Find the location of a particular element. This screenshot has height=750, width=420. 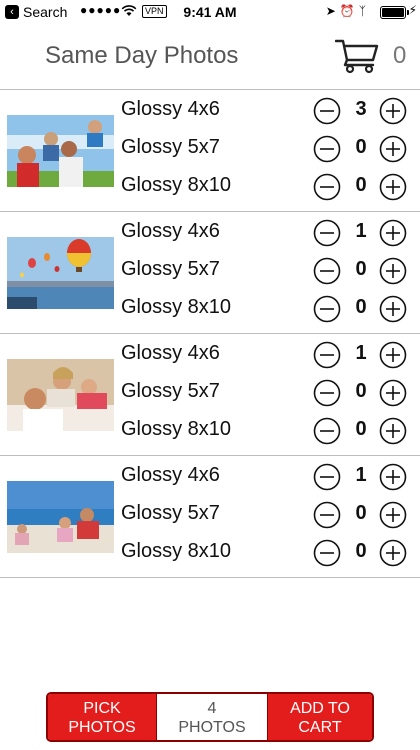

bluetooth-icon: ᛉ is located at coordinates (364, 11).